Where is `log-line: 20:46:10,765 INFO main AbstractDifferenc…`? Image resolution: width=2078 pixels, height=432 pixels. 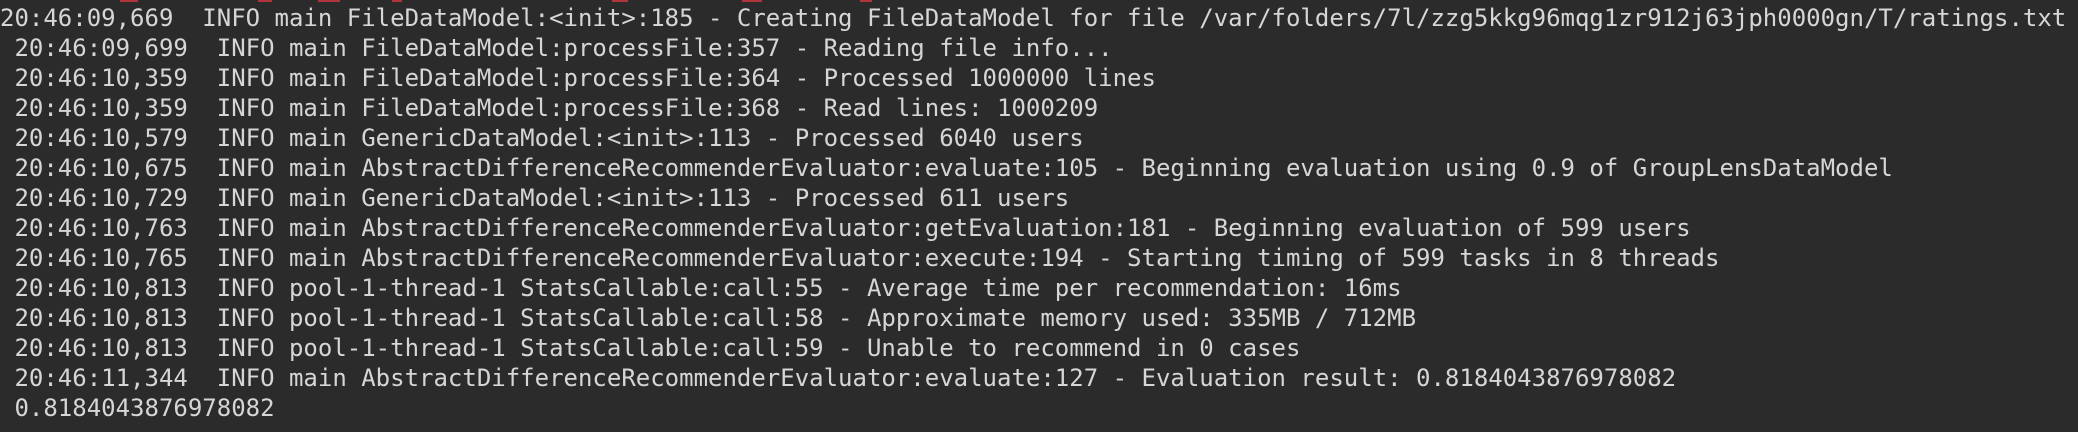
log-line: 20:46:10,765 INFO main AbstractDifferenc… is located at coordinates (860, 258).